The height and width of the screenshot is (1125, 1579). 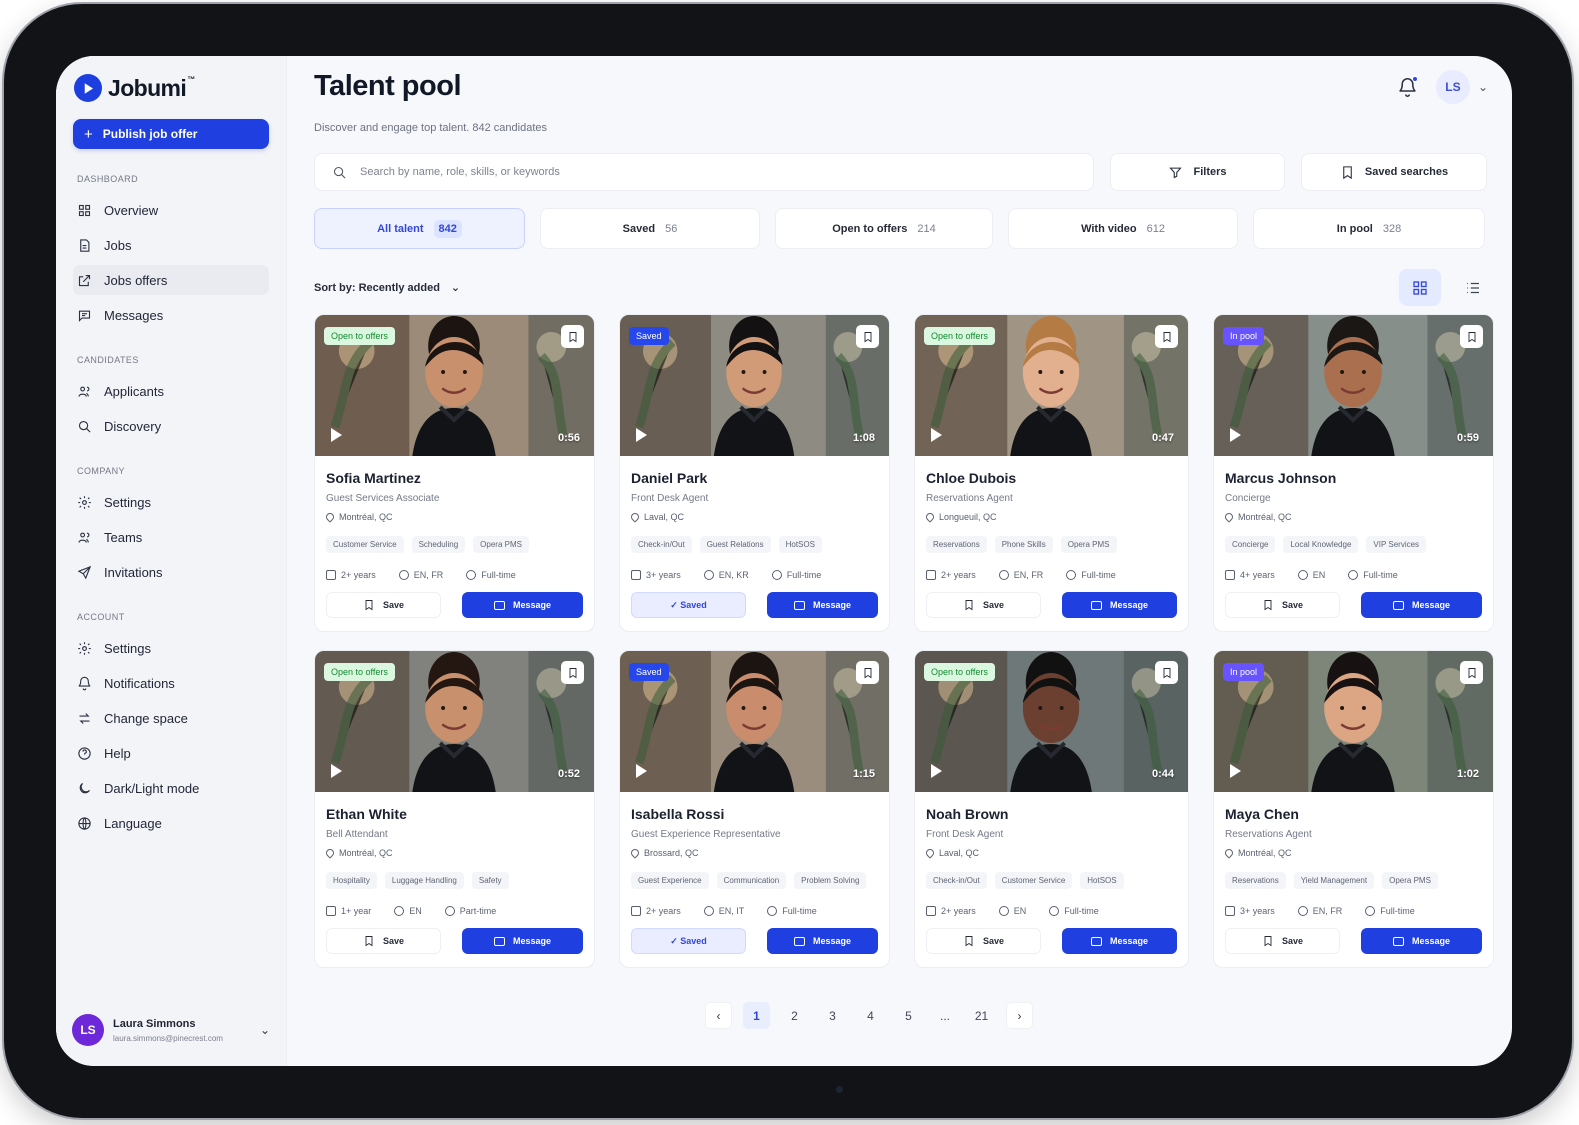 I want to click on candidate-video-thumbnail: Open to offers 0:44, so click(x=1051, y=721).